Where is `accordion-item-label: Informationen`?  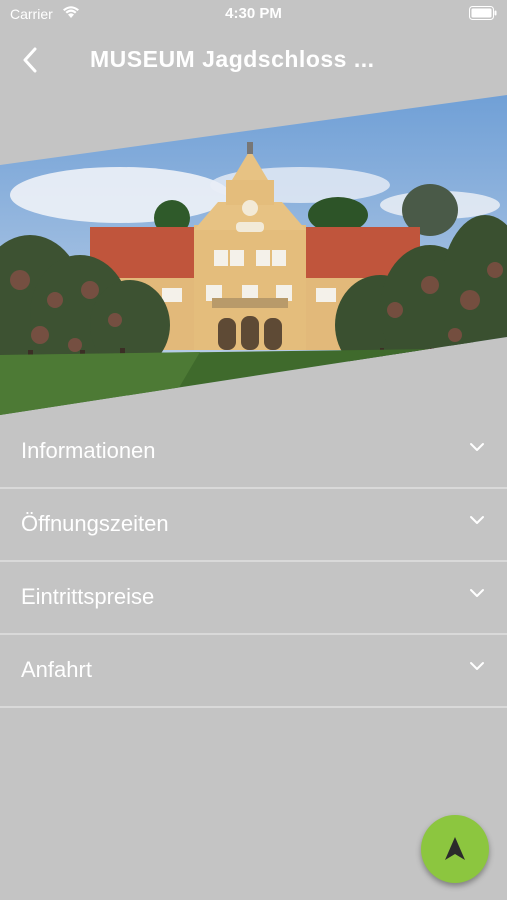 accordion-item-label: Informationen is located at coordinates (88, 450).